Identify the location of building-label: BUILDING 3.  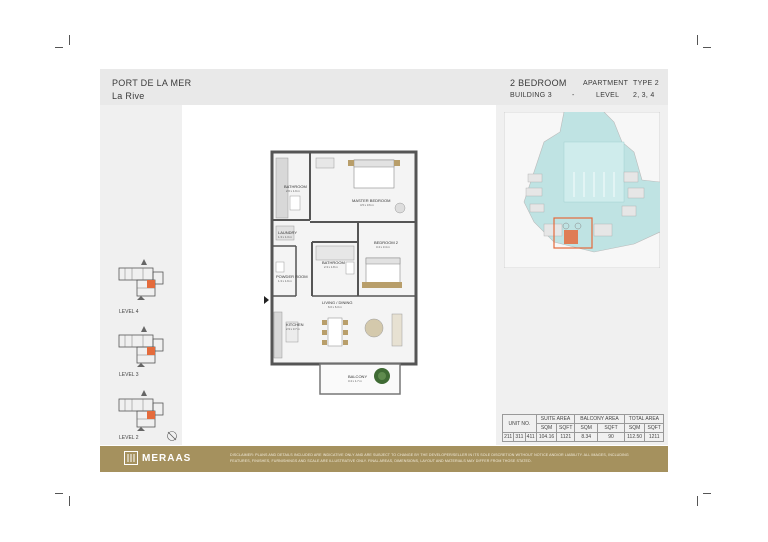
(531, 95).